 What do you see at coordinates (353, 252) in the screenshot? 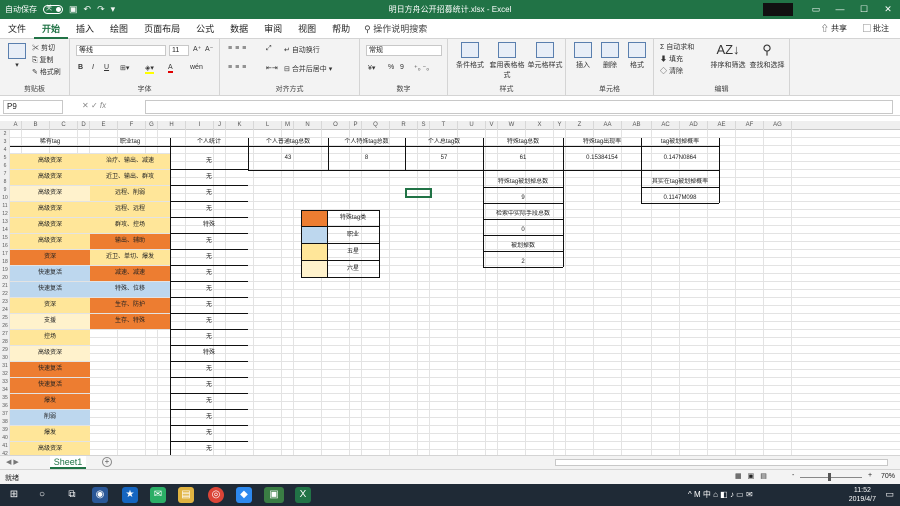
I see `legend-label: 五星` at bounding box center [353, 252].